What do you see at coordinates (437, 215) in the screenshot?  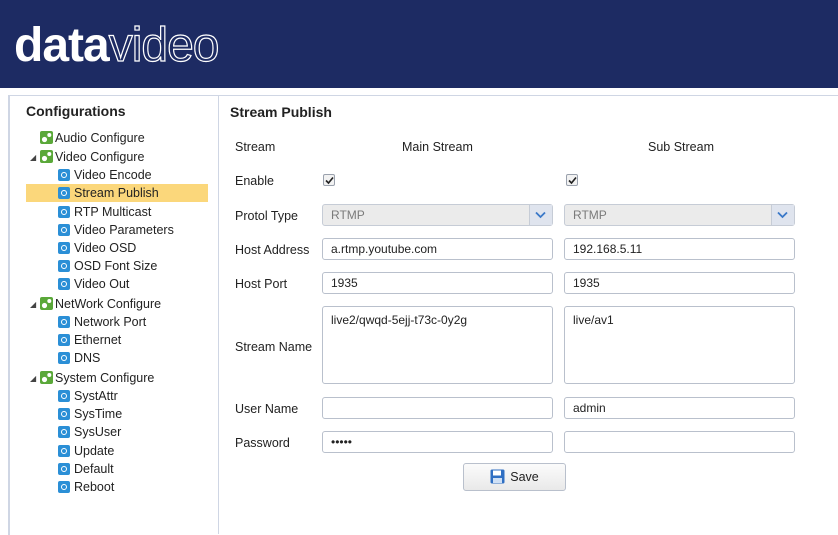 I see `main-protocol-select: RTMP` at bounding box center [437, 215].